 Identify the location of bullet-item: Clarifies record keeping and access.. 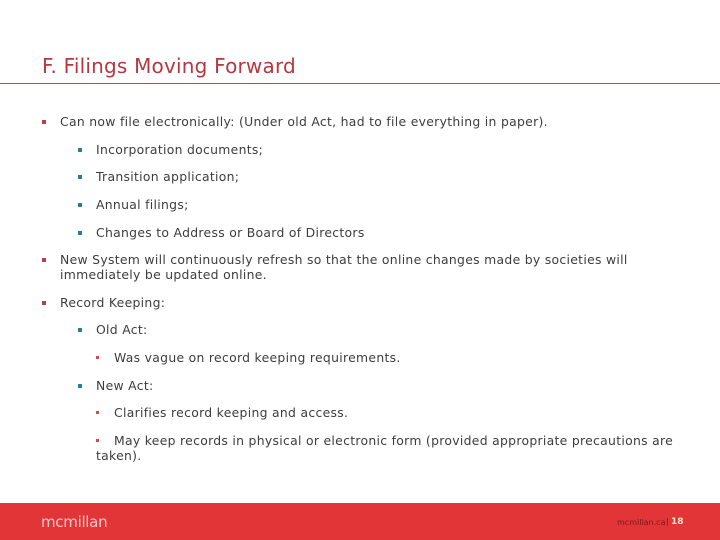
(222, 412).